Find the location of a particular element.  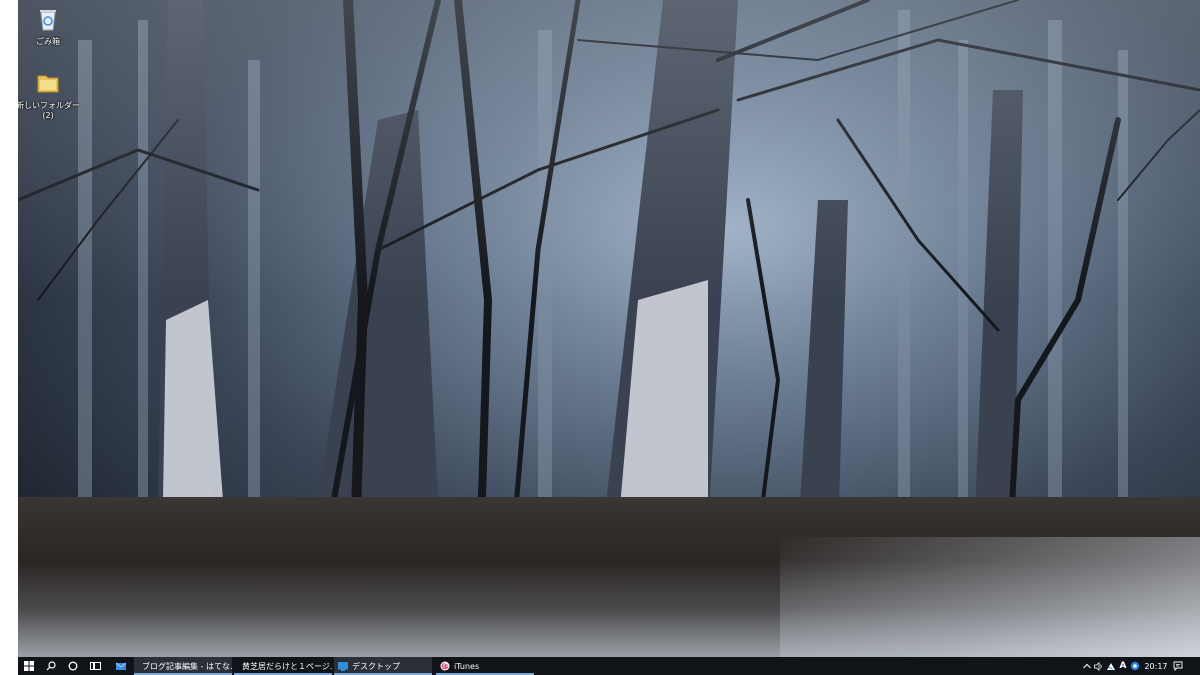

network-icon is located at coordinates (1111, 666).